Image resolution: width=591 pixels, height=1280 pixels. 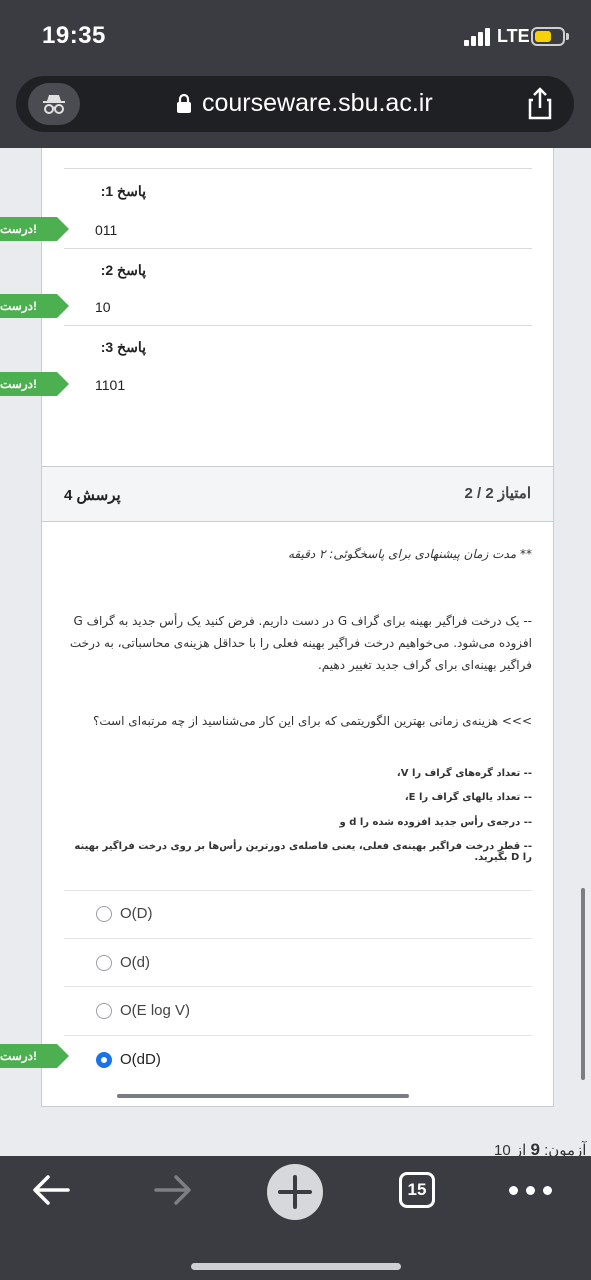 I want to click on quiz-progress-current: 9, so click(x=535, y=1148).